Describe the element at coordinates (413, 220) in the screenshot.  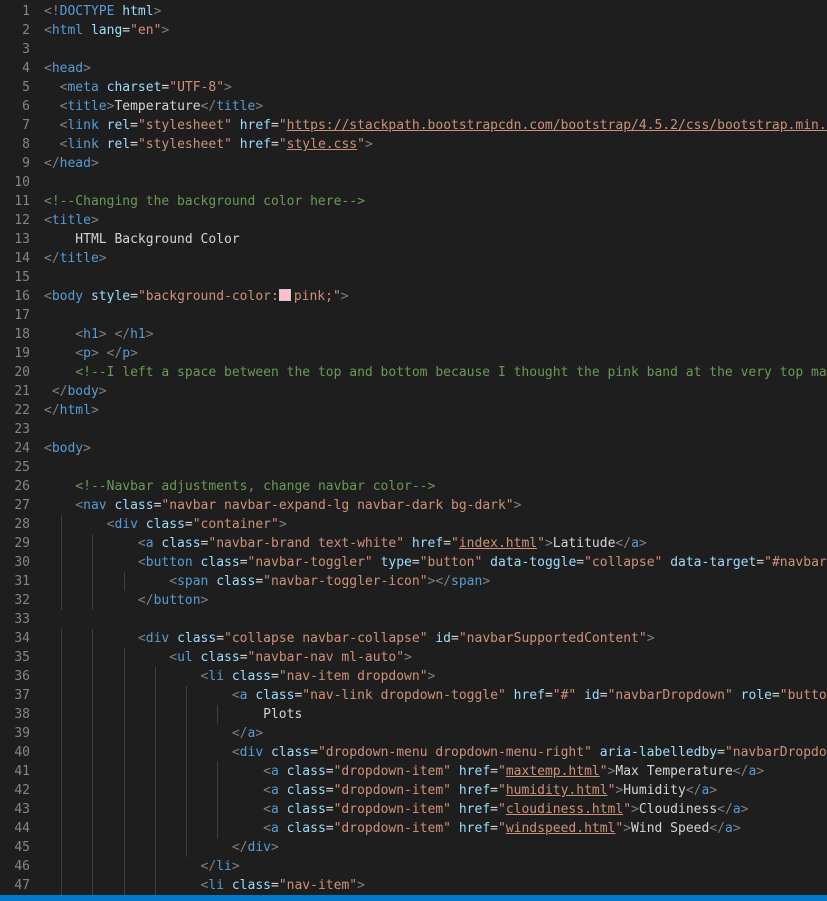
I see `code-line: 12 <title>` at that location.